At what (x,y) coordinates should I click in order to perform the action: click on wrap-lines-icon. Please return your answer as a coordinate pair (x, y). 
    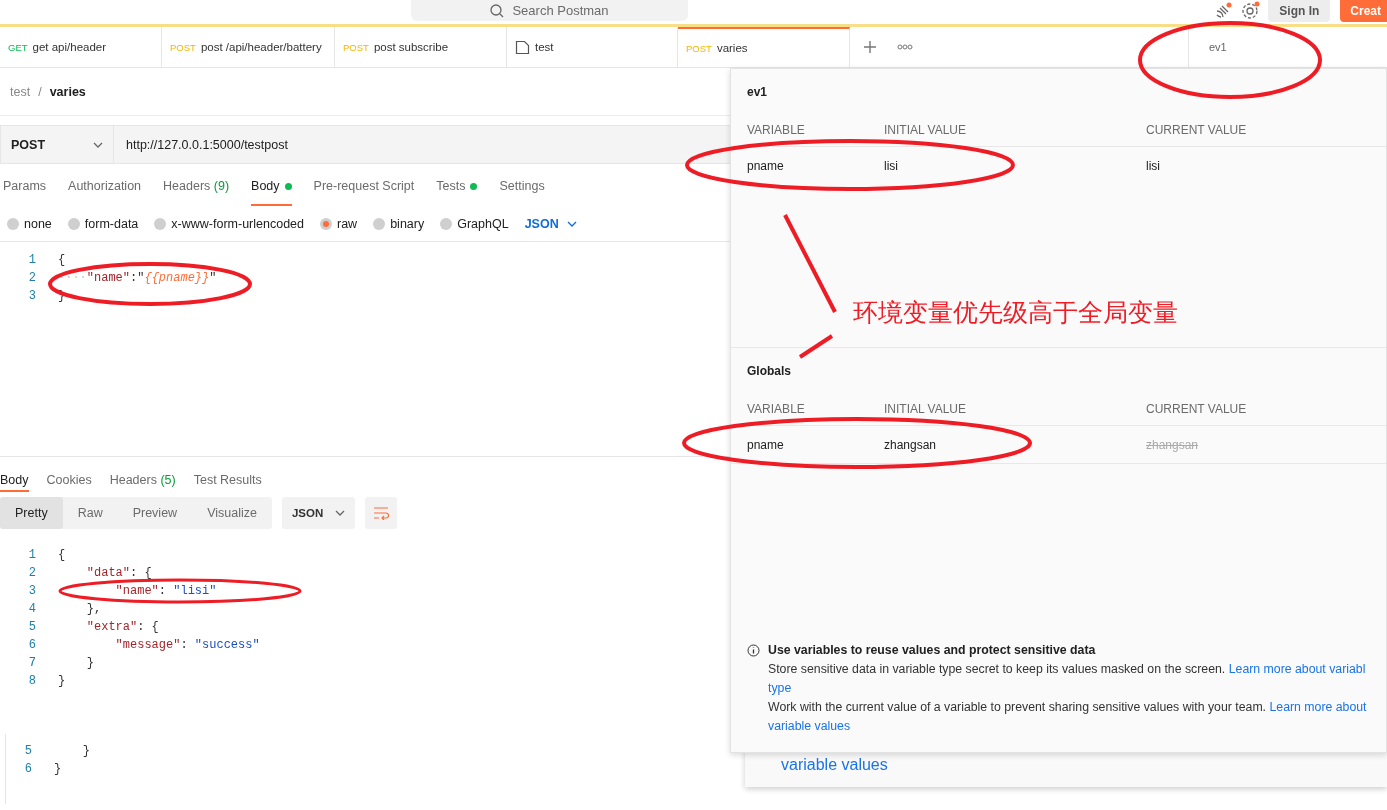
    Looking at the image, I should click on (381, 513).